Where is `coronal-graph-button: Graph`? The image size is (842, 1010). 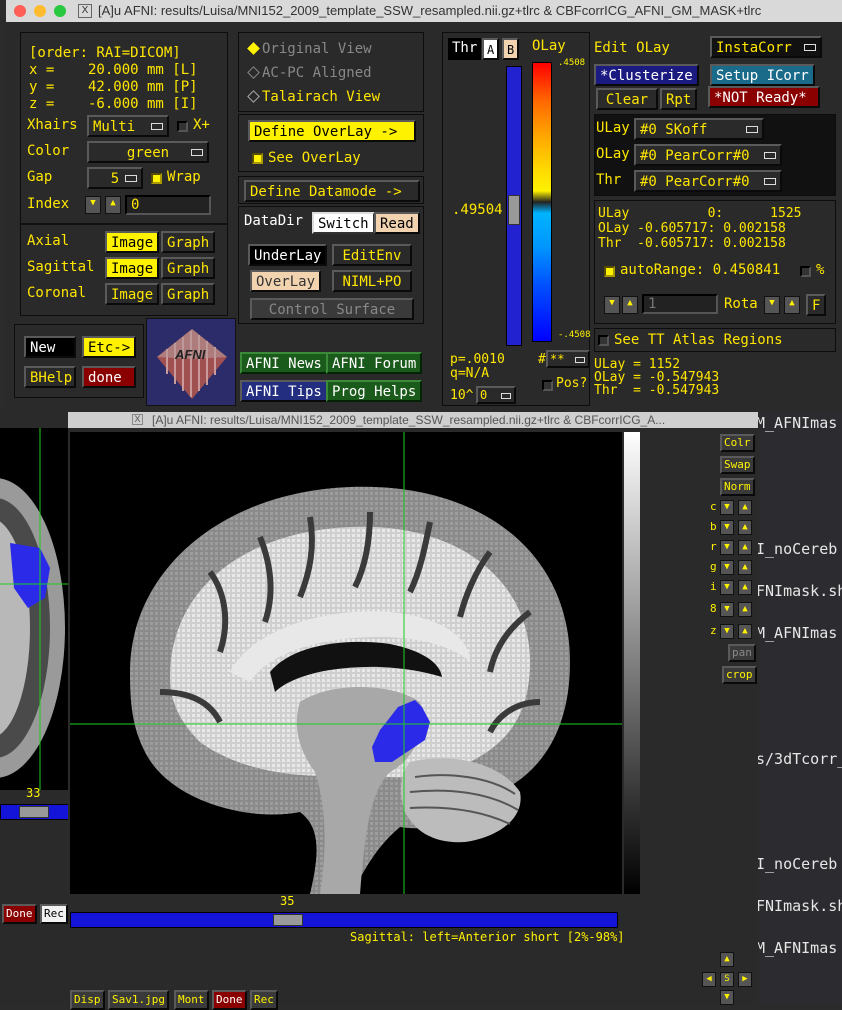
coronal-graph-button: Graph is located at coordinates (188, 294).